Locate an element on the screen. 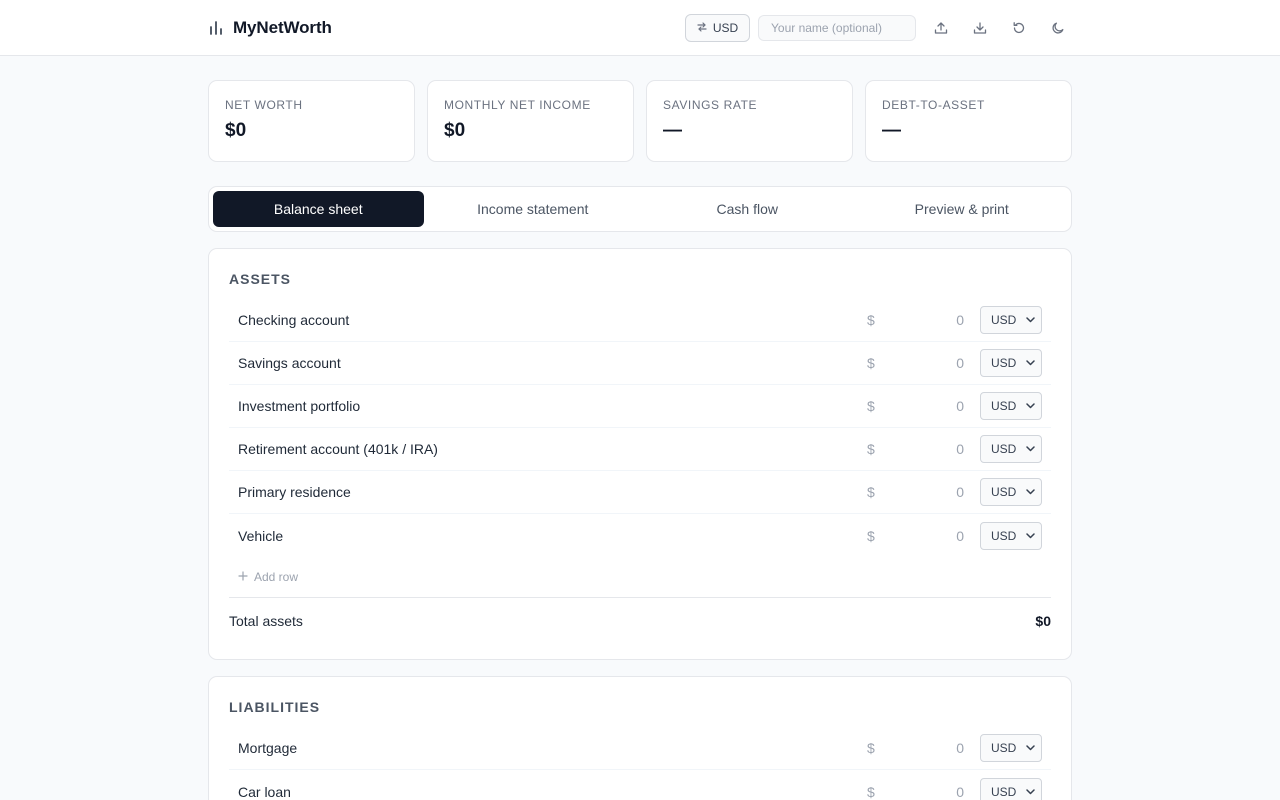 The height and width of the screenshot is (800, 1280). add-row-button: Add row is located at coordinates (640, 577).